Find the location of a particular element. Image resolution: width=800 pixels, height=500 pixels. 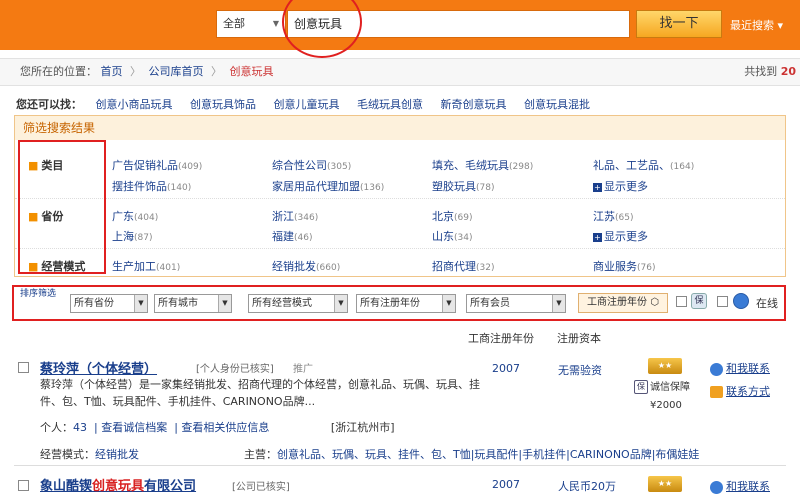

related-search-link: 创意玩具饰品 is located at coordinates (223, 104).